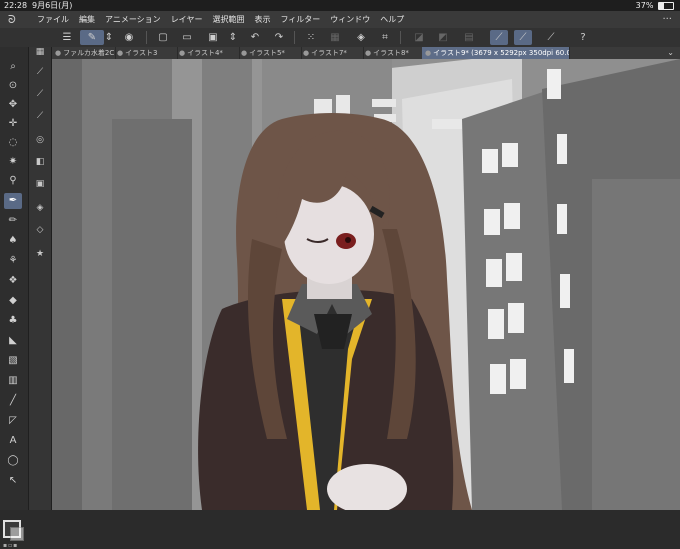  I want to click on eyedropper-icon: ⚲, so click(13, 181).